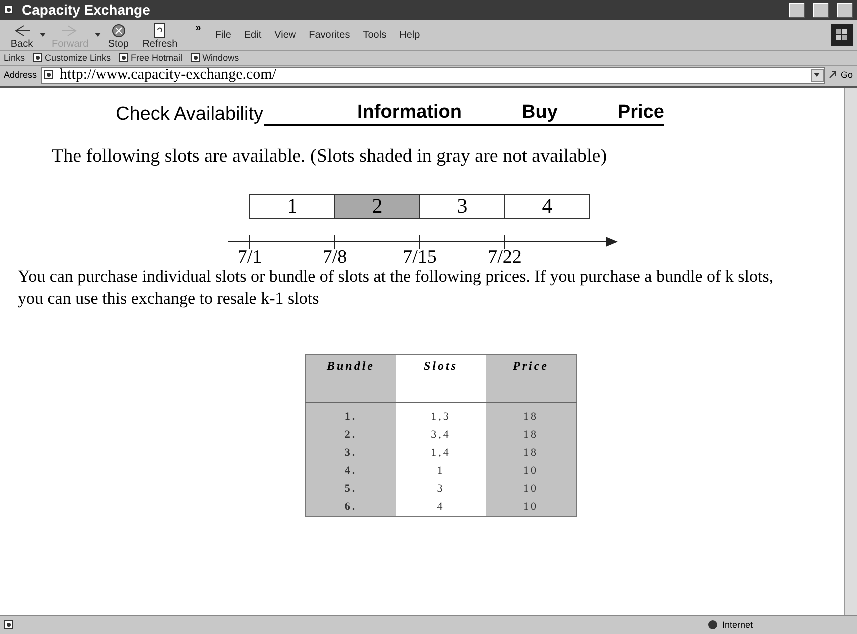 The width and height of the screenshot is (857, 634). What do you see at coordinates (441, 435) in the screenshot?
I see `table-cell: 3,4` at bounding box center [441, 435].